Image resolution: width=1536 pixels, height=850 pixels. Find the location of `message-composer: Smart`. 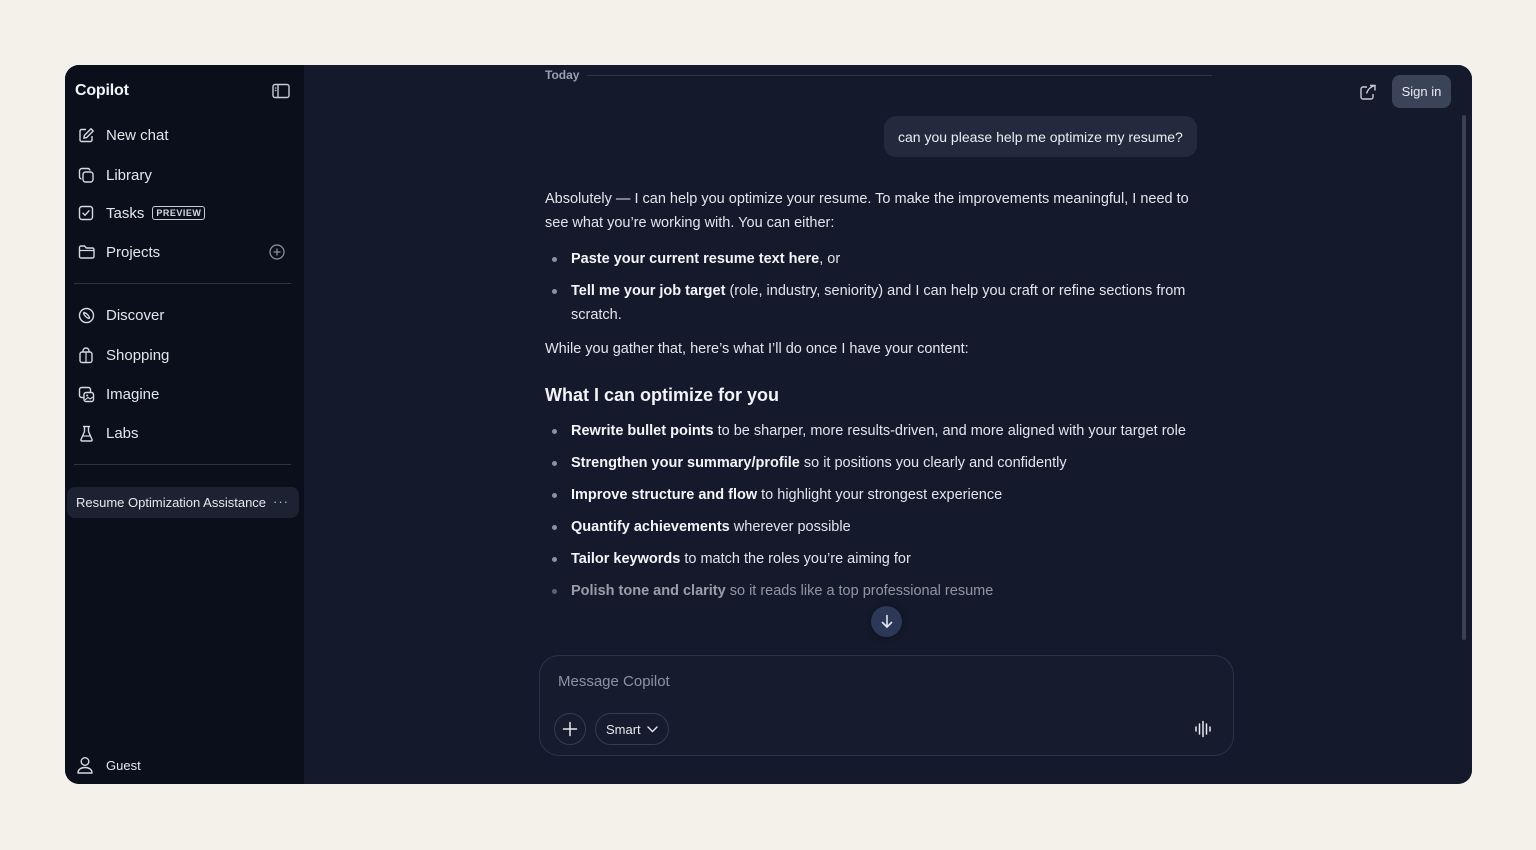

message-composer: Smart is located at coordinates (886, 705).